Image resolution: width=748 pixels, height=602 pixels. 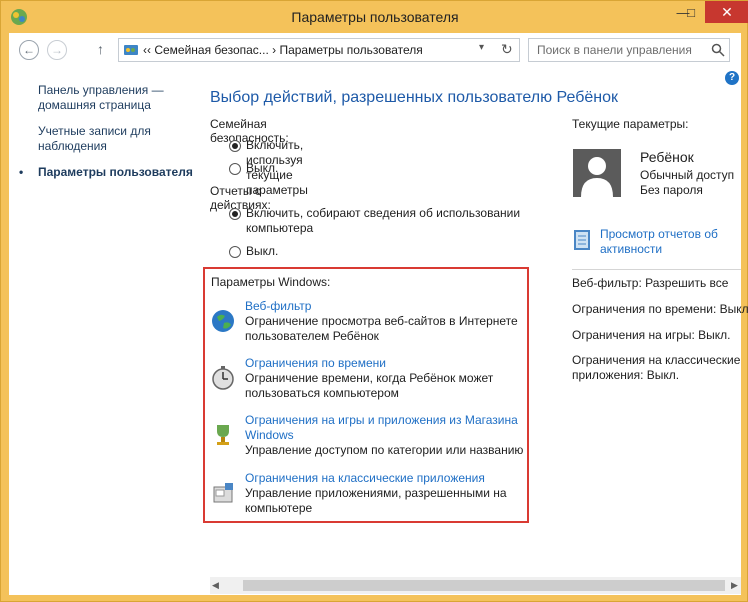 I want to click on search-input: Поиск в панели управления, so click(x=629, y=50).